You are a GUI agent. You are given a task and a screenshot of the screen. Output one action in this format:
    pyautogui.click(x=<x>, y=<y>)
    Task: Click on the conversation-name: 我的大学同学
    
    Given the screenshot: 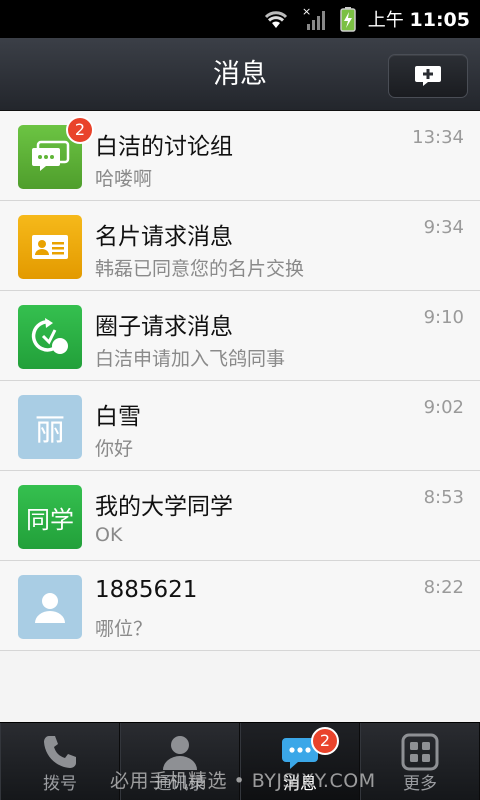 What is the action you would take?
    pyautogui.click(x=164, y=507)
    